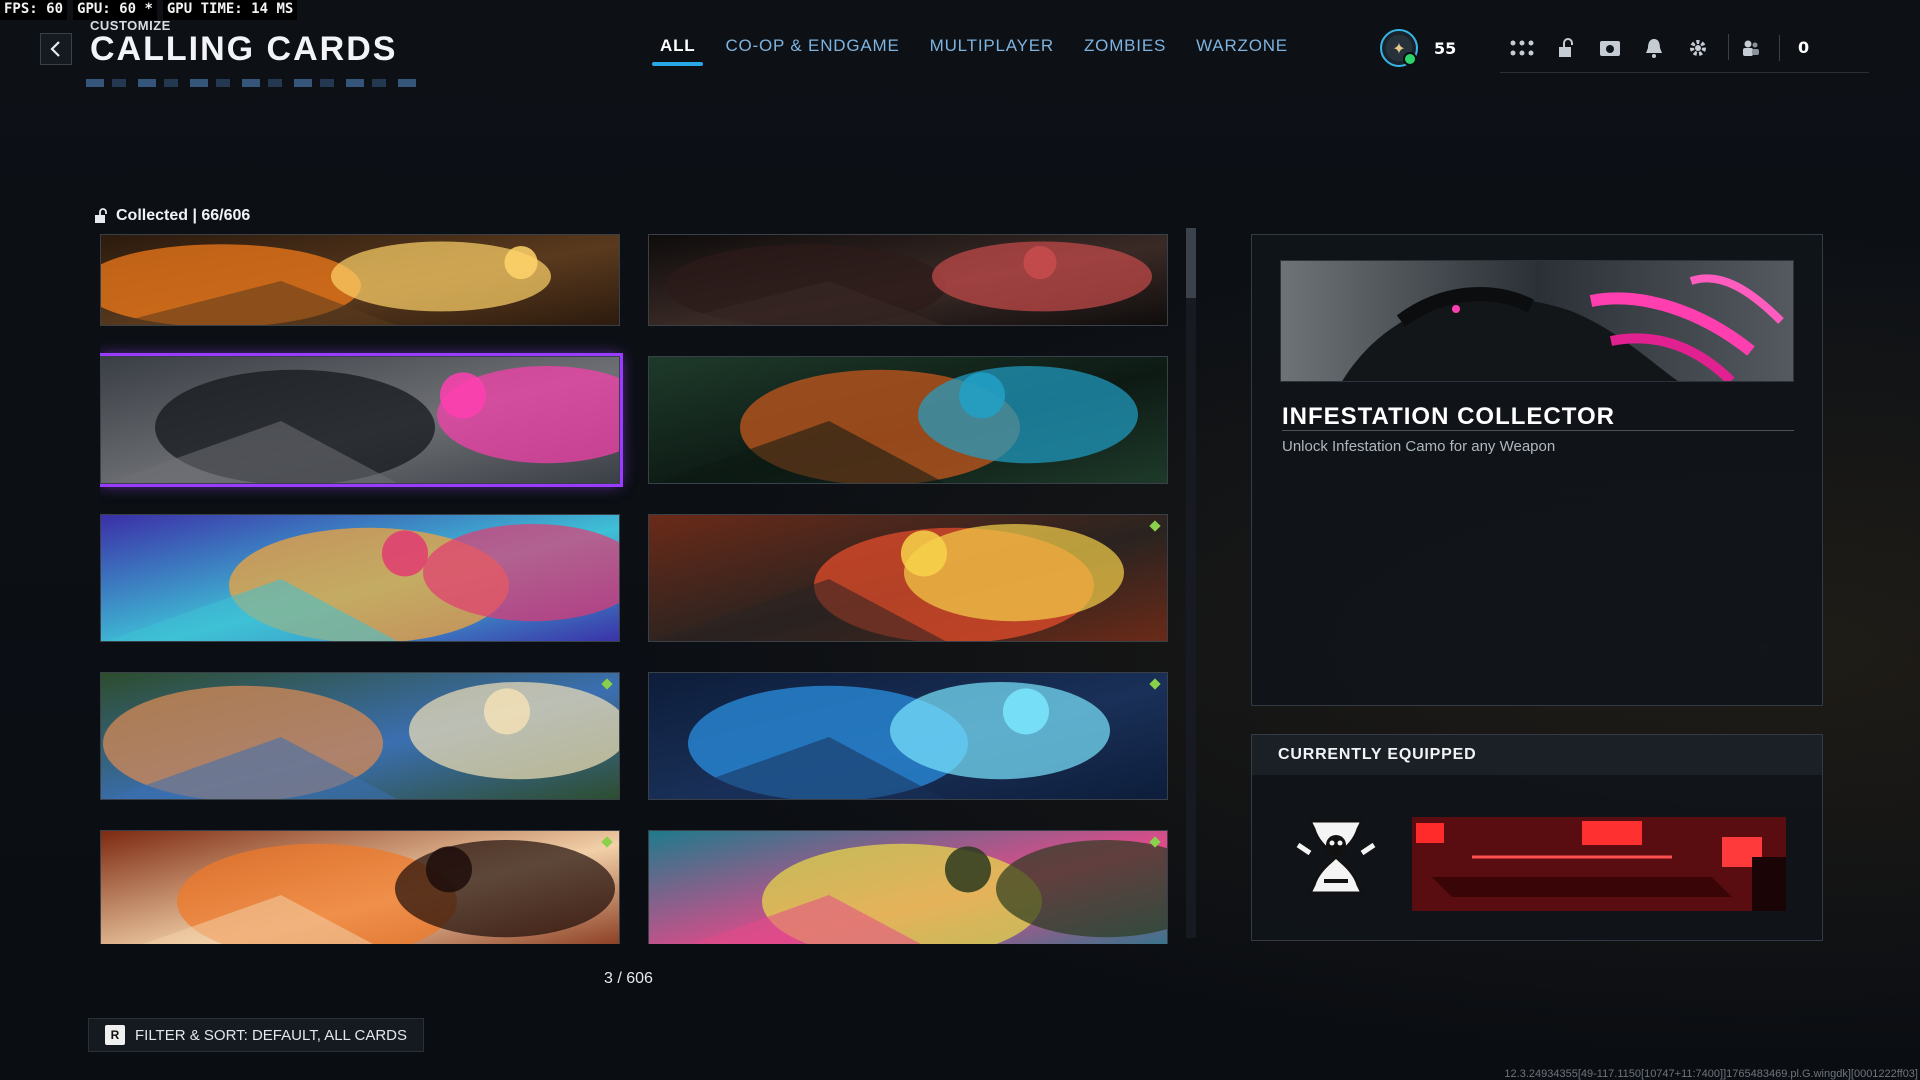  Describe the element at coordinates (1610, 48) in the screenshot. I see `camera-icon` at that location.